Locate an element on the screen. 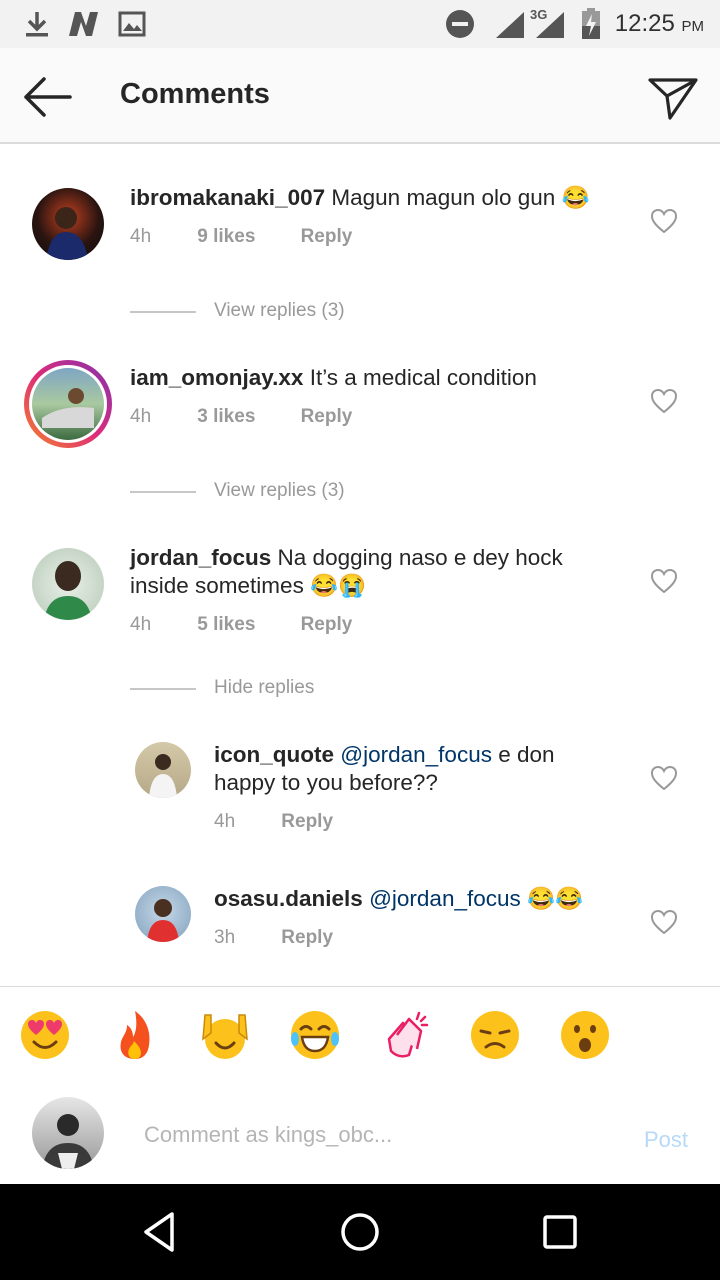 The width and height of the screenshot is (720, 1280). avatar-photo is located at coordinates (68, 404).